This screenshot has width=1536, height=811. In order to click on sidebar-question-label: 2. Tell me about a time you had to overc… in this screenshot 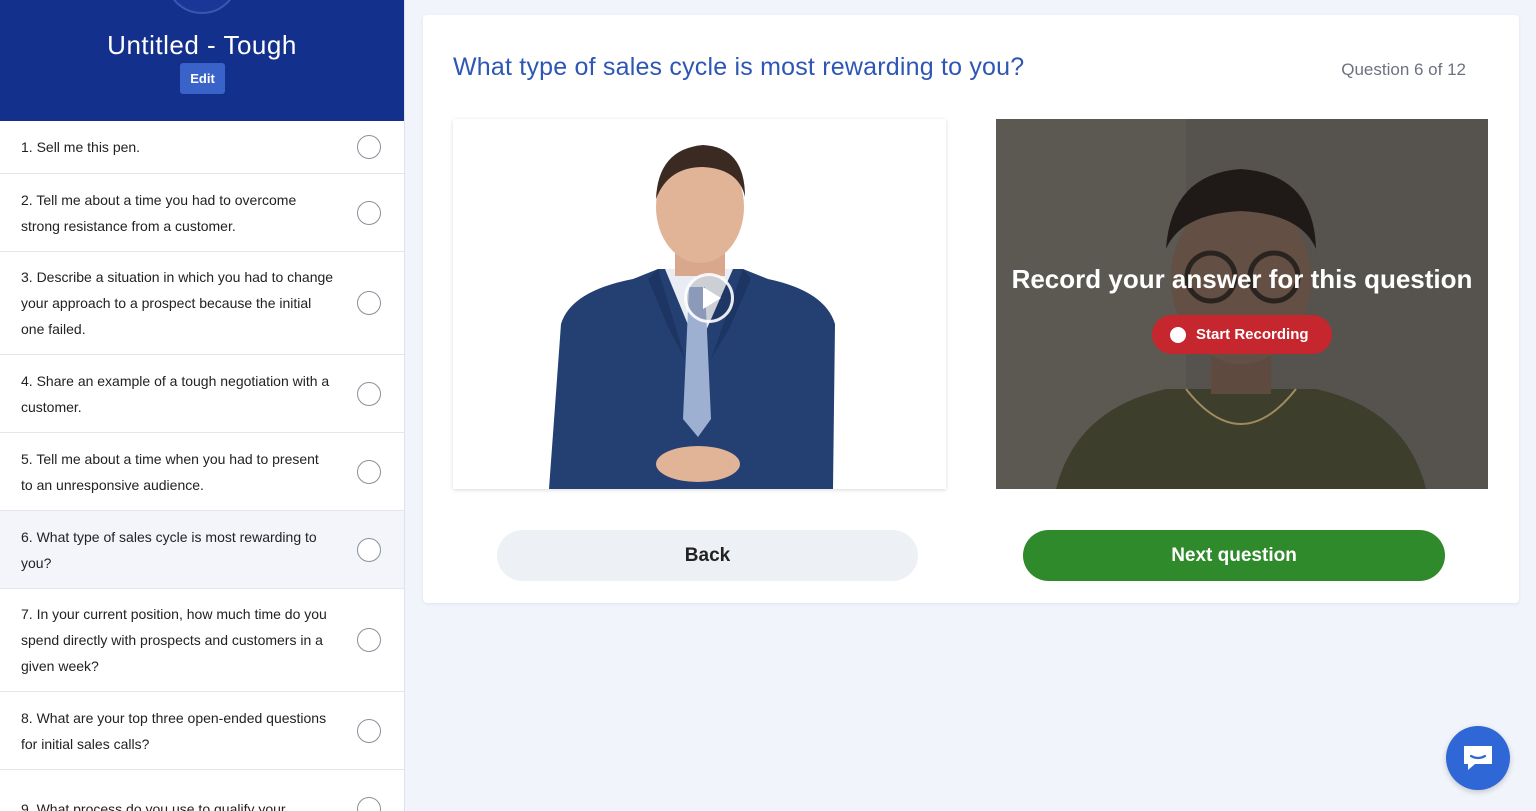, I will do `click(159, 212)`.